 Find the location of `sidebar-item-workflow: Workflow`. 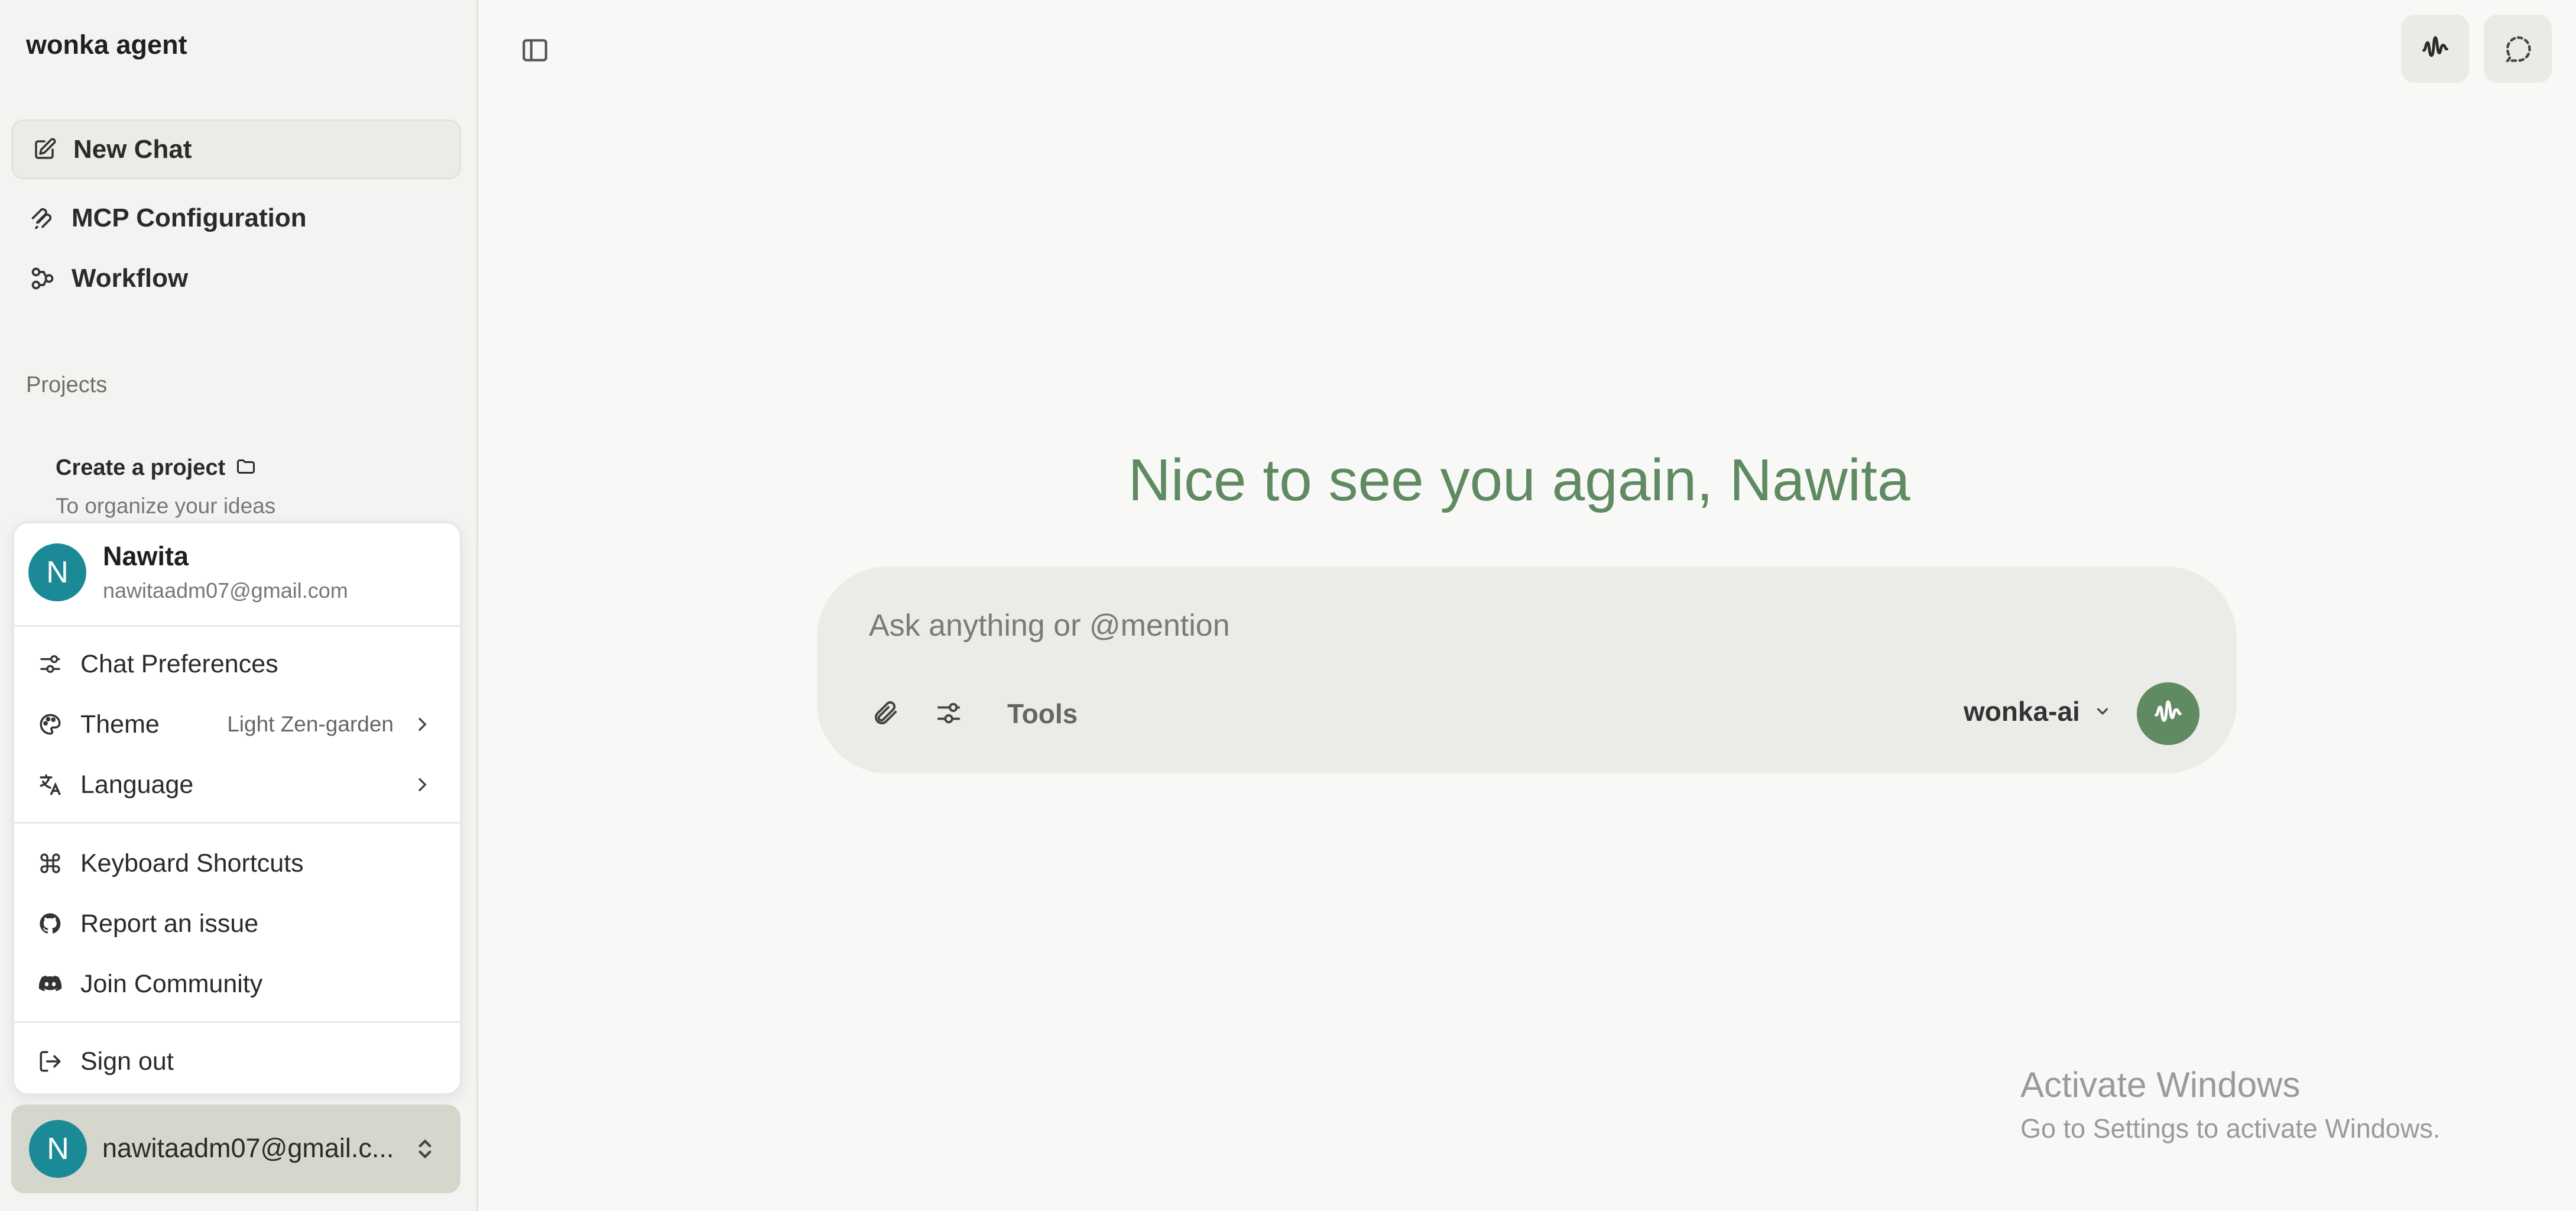

sidebar-item-workflow: Workflow is located at coordinates (236, 278).